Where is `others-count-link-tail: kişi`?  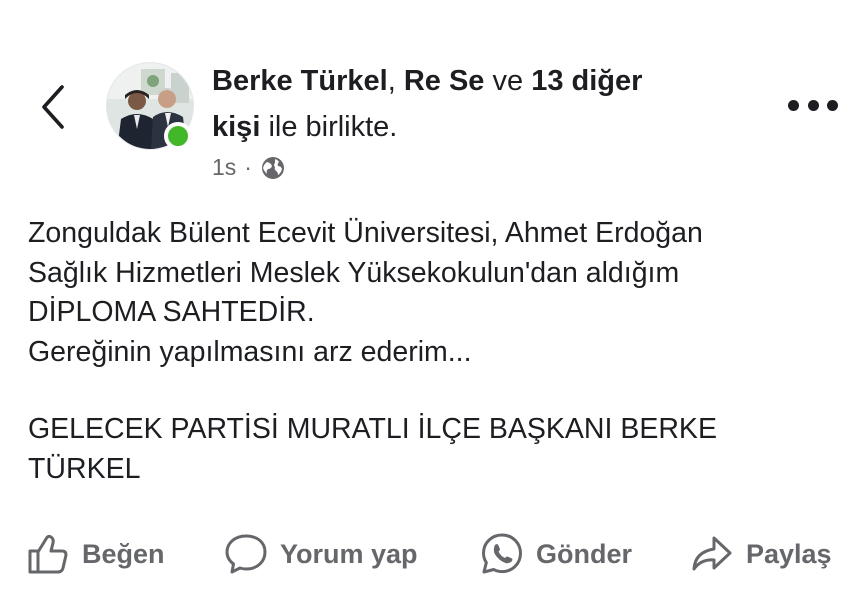
others-count-link-tail: kişi is located at coordinates (236, 127).